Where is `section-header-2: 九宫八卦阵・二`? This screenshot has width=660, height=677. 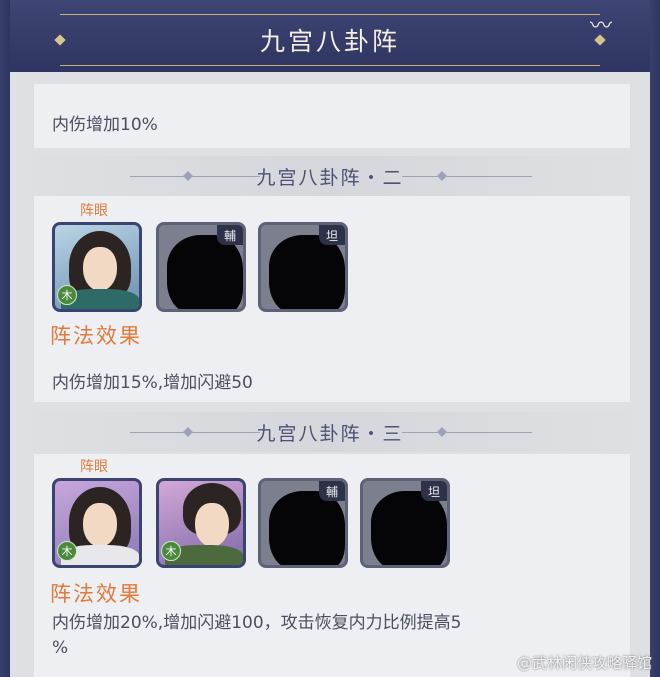
section-header-2: 九宫八卦阵・二 is located at coordinates (330, 176).